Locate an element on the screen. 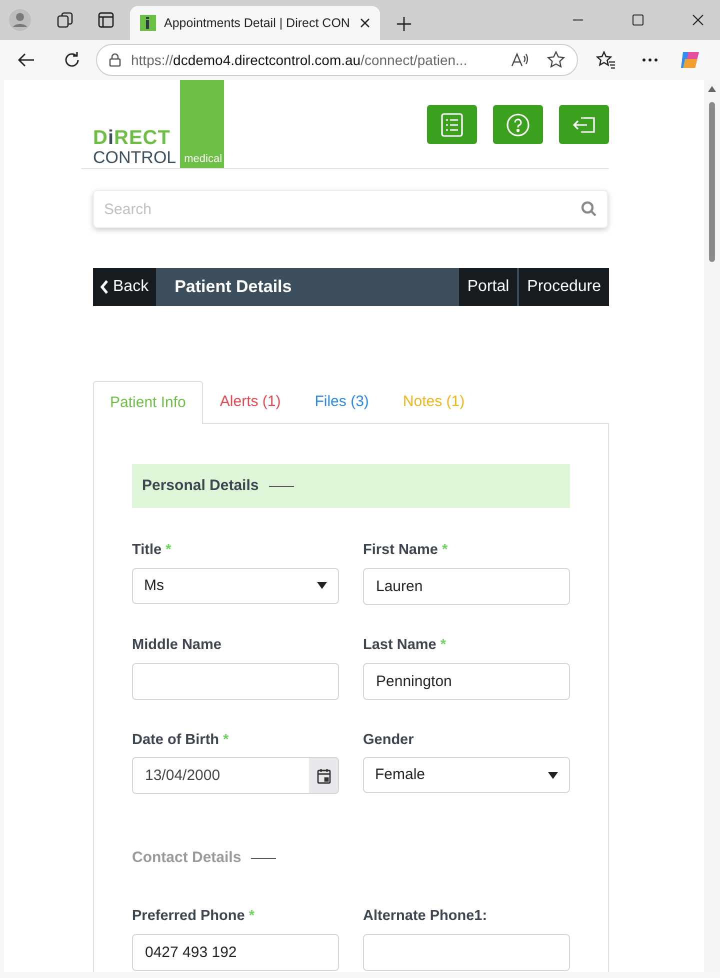 The height and width of the screenshot is (978, 720). profile-icon is located at coordinates (20, 20).